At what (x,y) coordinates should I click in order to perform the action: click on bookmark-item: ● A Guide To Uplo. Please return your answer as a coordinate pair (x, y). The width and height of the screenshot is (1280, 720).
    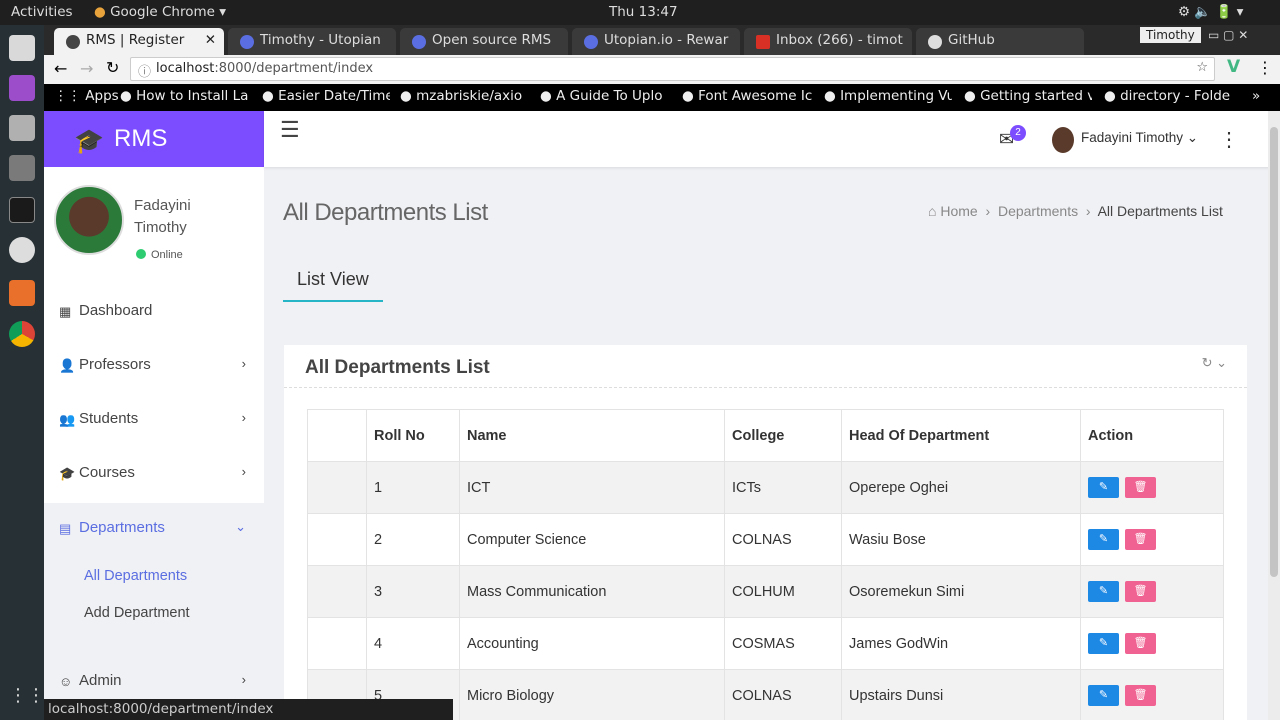
    Looking at the image, I should click on (605, 96).